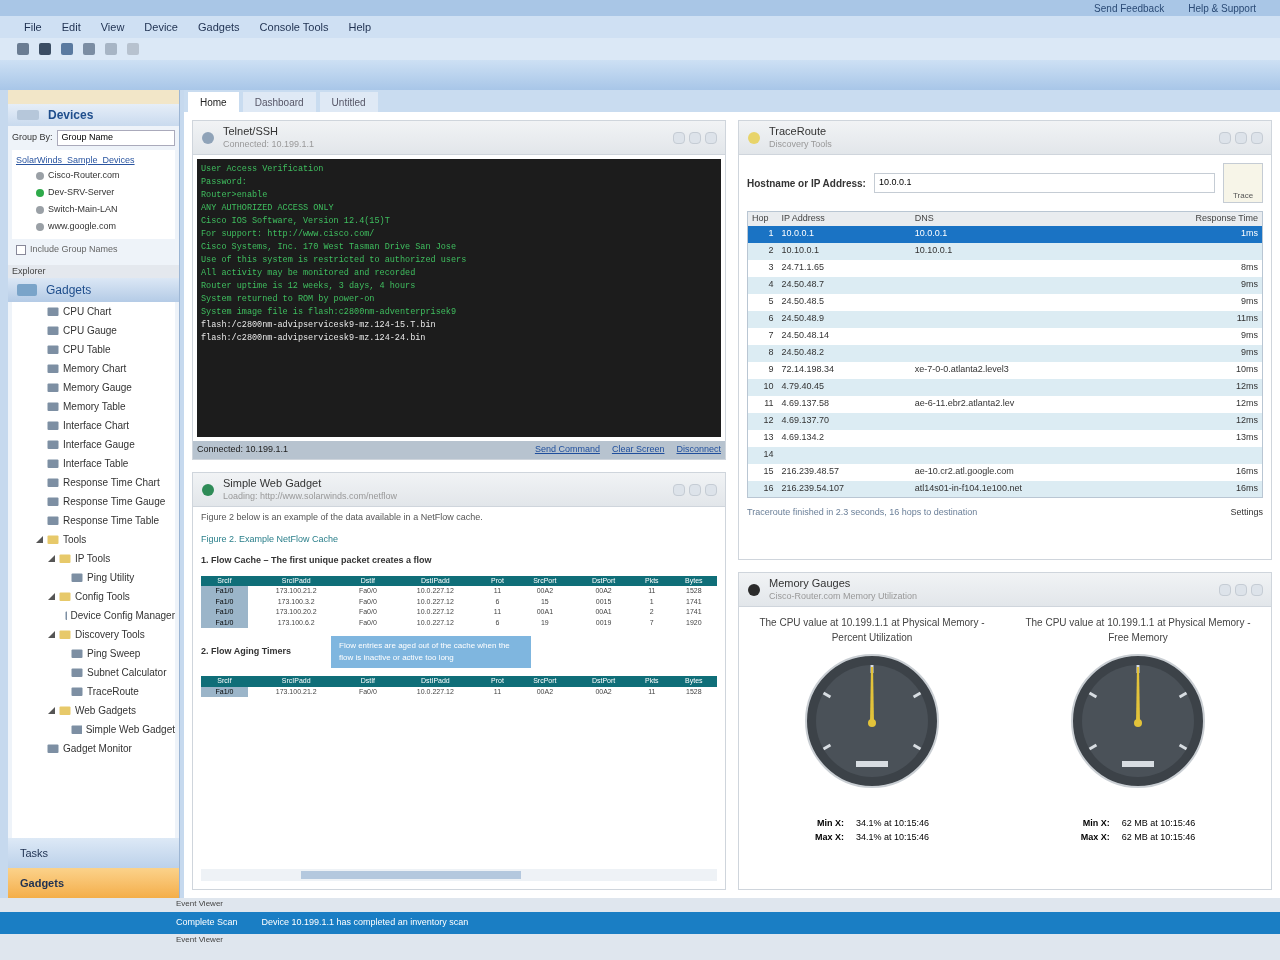 The width and height of the screenshot is (1280, 960). Describe the element at coordinates (872, 630) in the screenshot. I see `gauge-caption: The CPU value at 10.199.1.1 at Physical Memory - Percent Utilization` at that location.